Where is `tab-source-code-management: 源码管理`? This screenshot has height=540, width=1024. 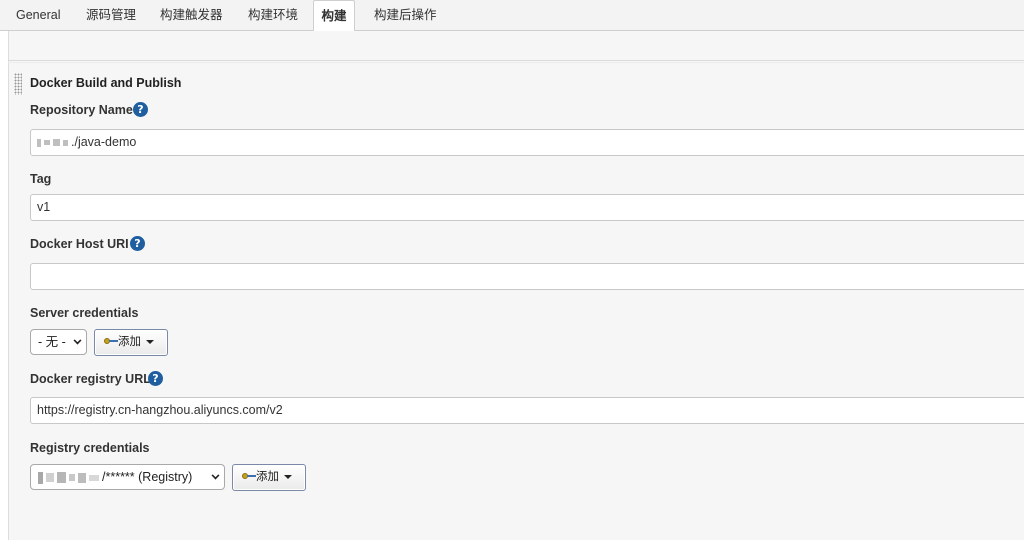
tab-source-code-management: 源码管理 is located at coordinates (111, 15).